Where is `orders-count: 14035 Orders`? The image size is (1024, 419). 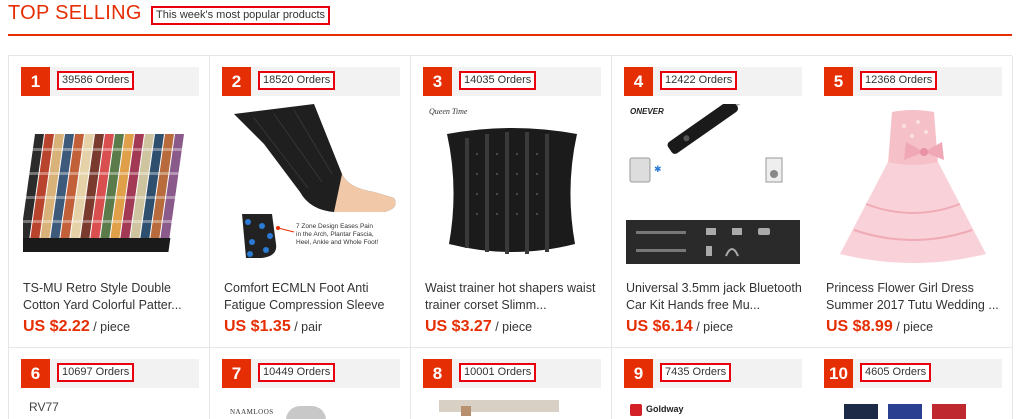 orders-count: 14035 Orders is located at coordinates (498, 80).